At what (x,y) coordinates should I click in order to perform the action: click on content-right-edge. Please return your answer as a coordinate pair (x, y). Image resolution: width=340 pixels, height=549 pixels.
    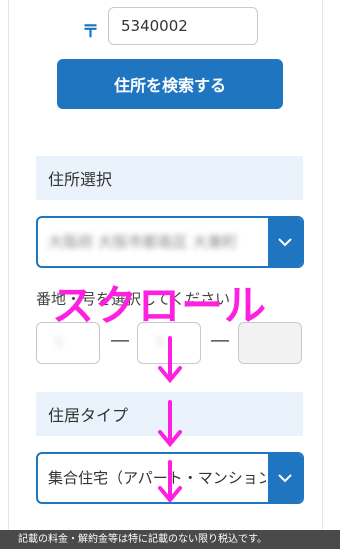
    Looking at the image, I should click on (322, 274).